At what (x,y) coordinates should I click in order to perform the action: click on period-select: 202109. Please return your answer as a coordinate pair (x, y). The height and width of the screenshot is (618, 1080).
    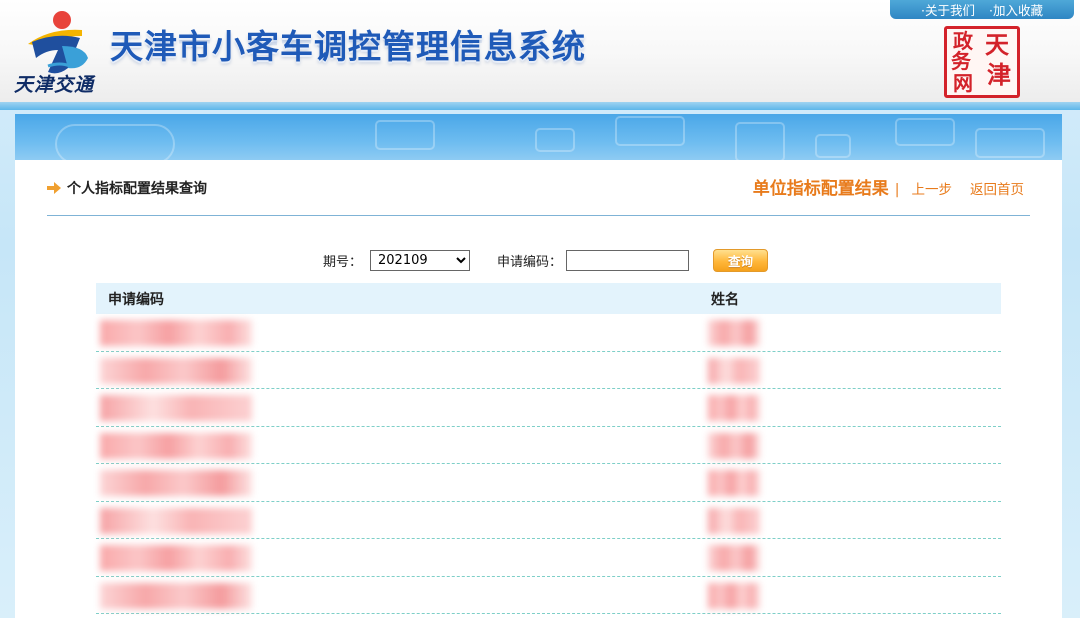
    Looking at the image, I should click on (420, 260).